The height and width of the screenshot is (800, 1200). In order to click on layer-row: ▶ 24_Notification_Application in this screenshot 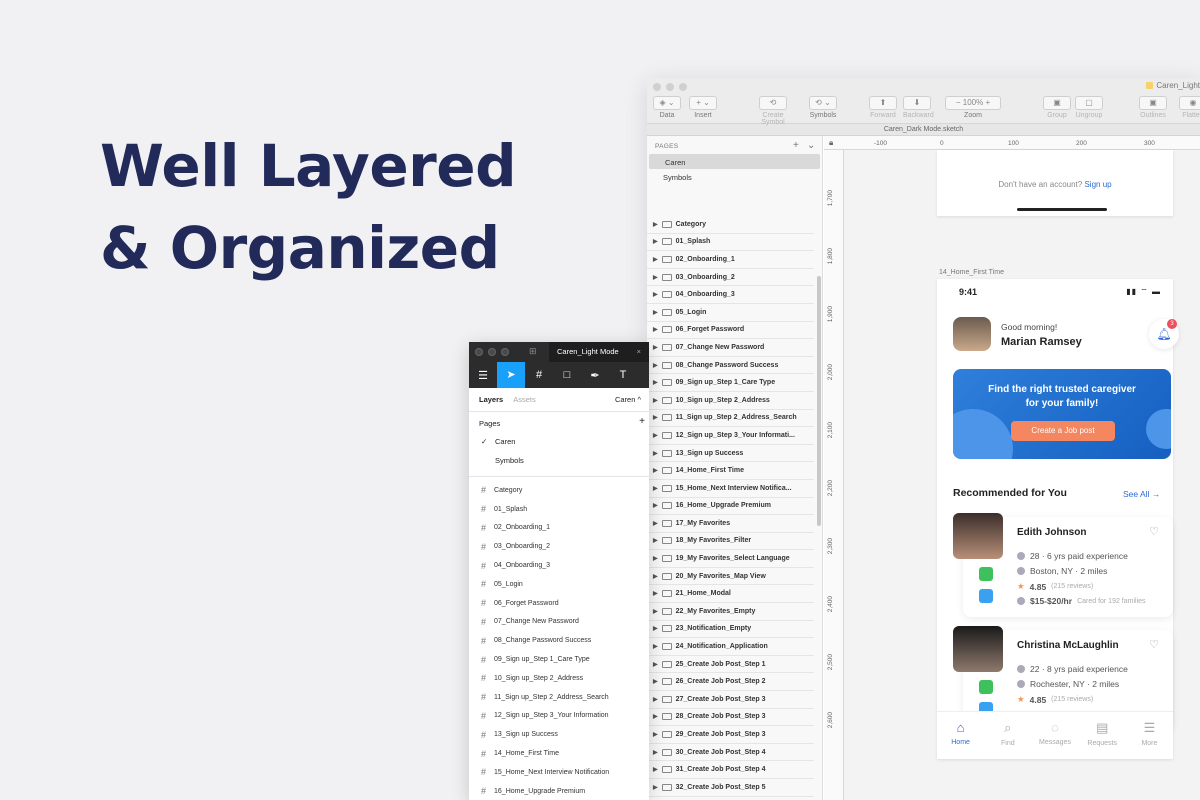, I will do `click(730, 647)`.